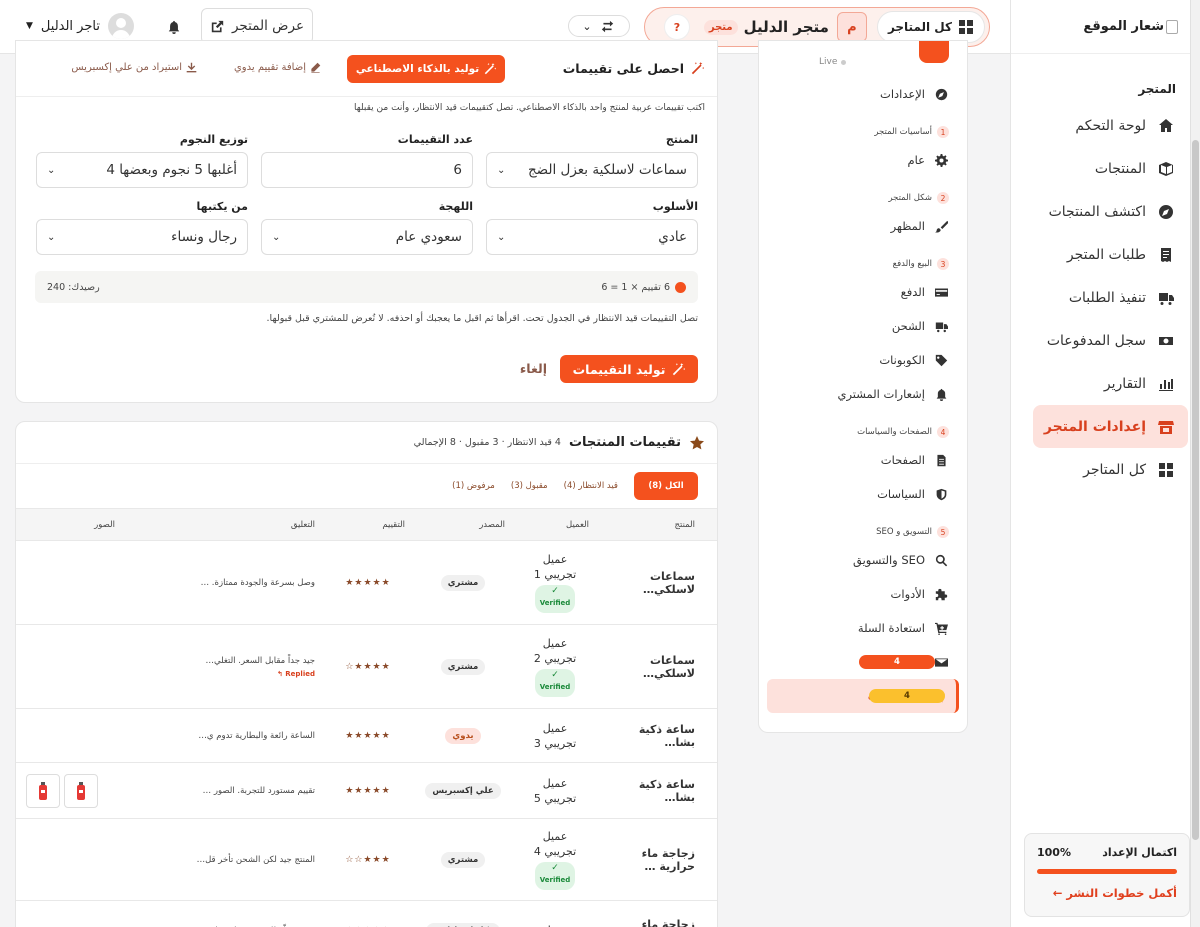 This screenshot has width=1200, height=927. Describe the element at coordinates (863, 326) in the screenshot. I see `settings-item-2-1: الشحن` at that location.